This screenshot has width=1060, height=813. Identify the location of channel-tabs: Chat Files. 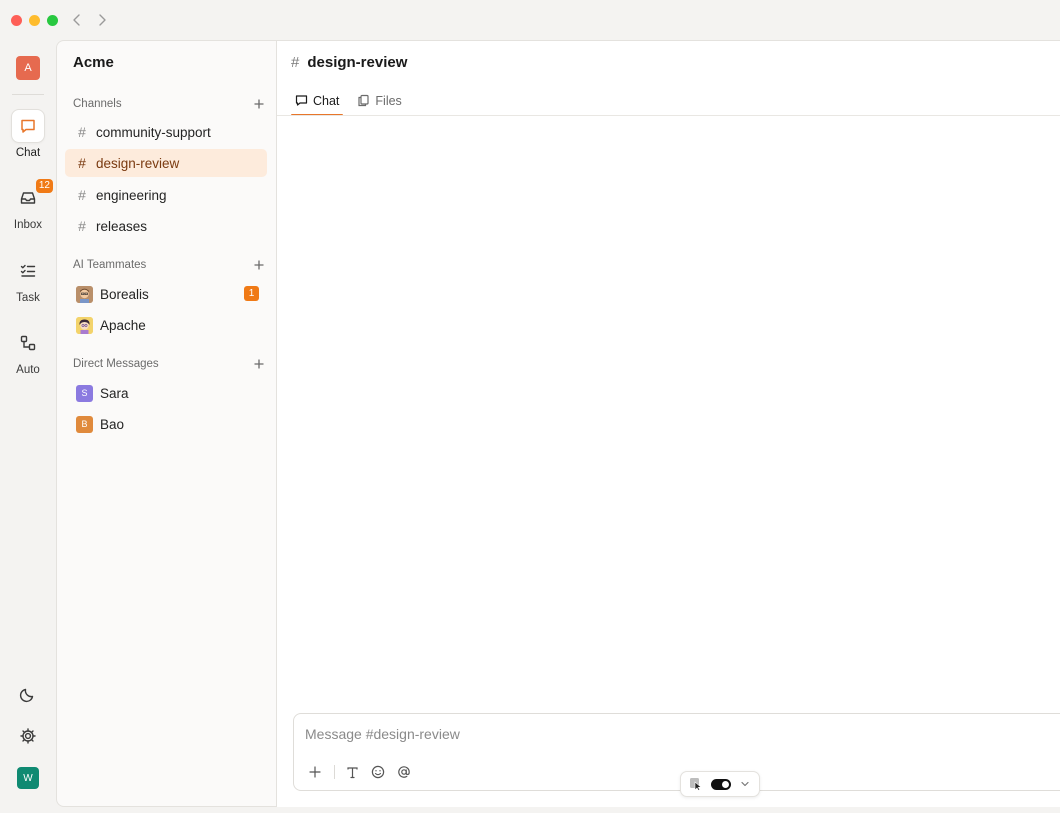
(353, 100).